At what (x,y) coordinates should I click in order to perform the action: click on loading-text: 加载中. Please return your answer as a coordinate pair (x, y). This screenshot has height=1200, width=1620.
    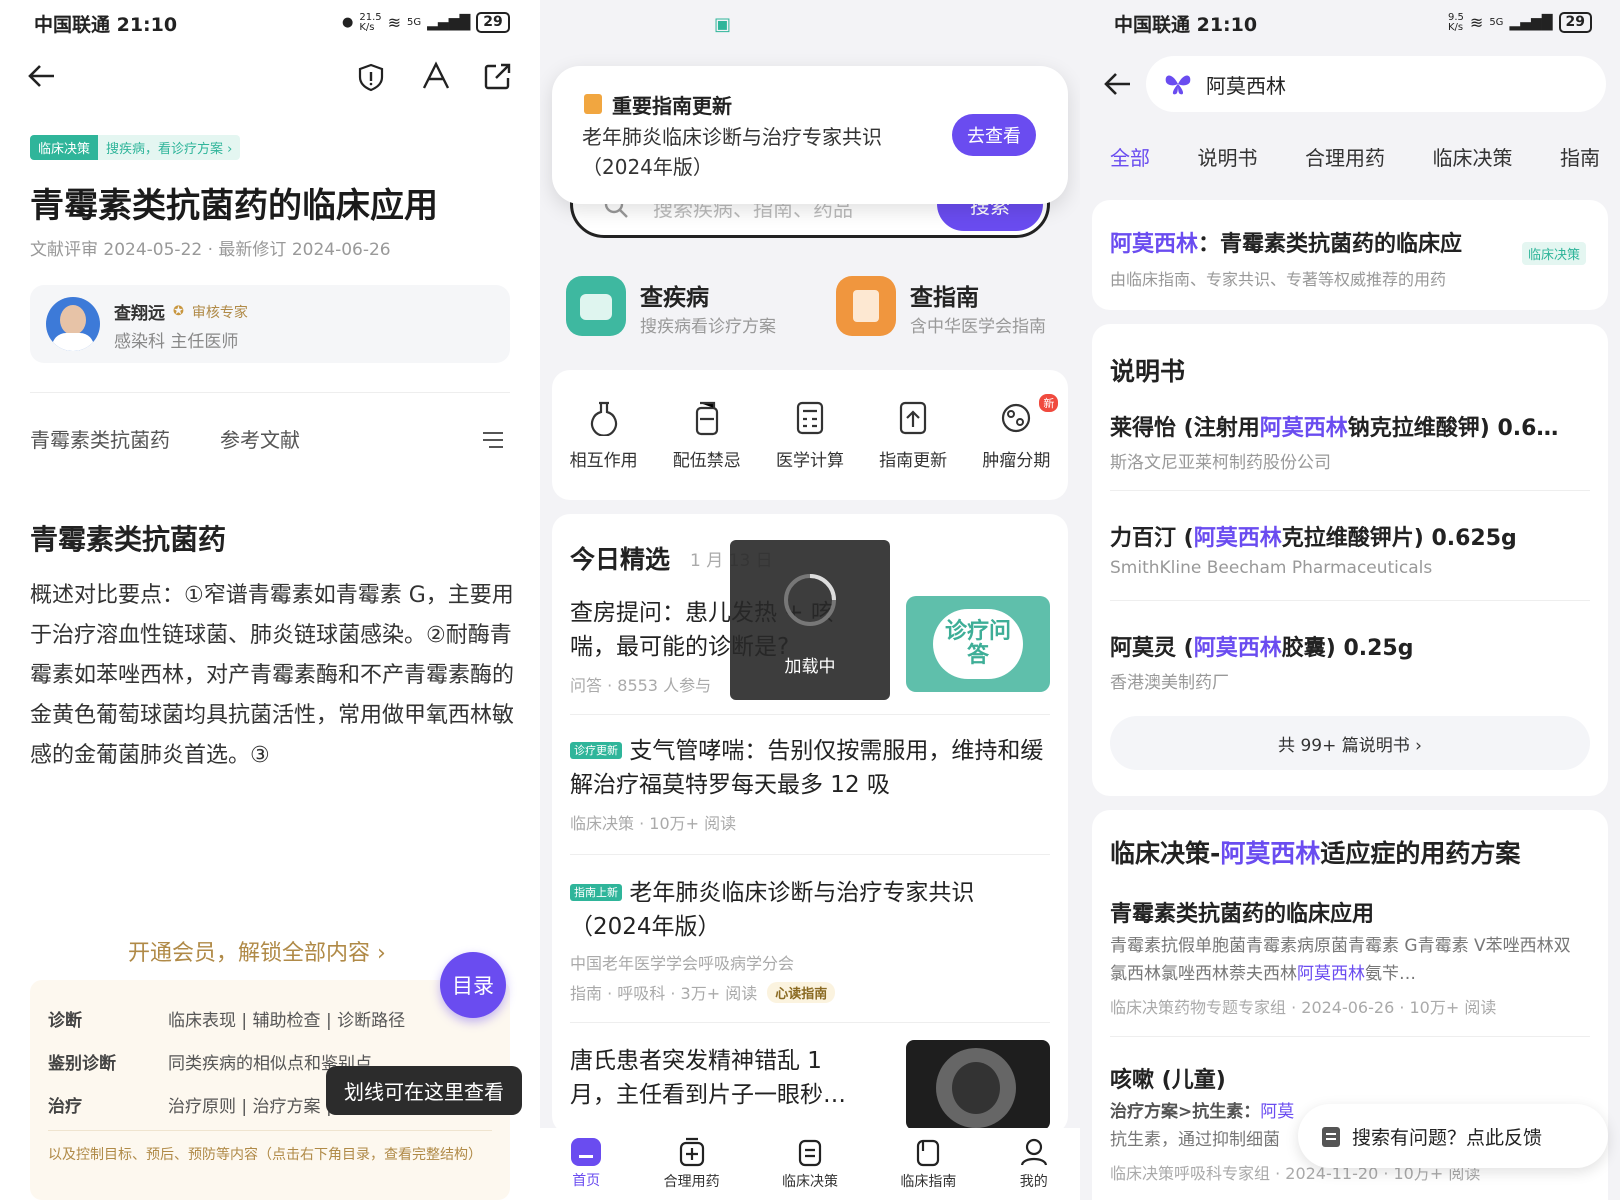
    Looking at the image, I should click on (810, 667).